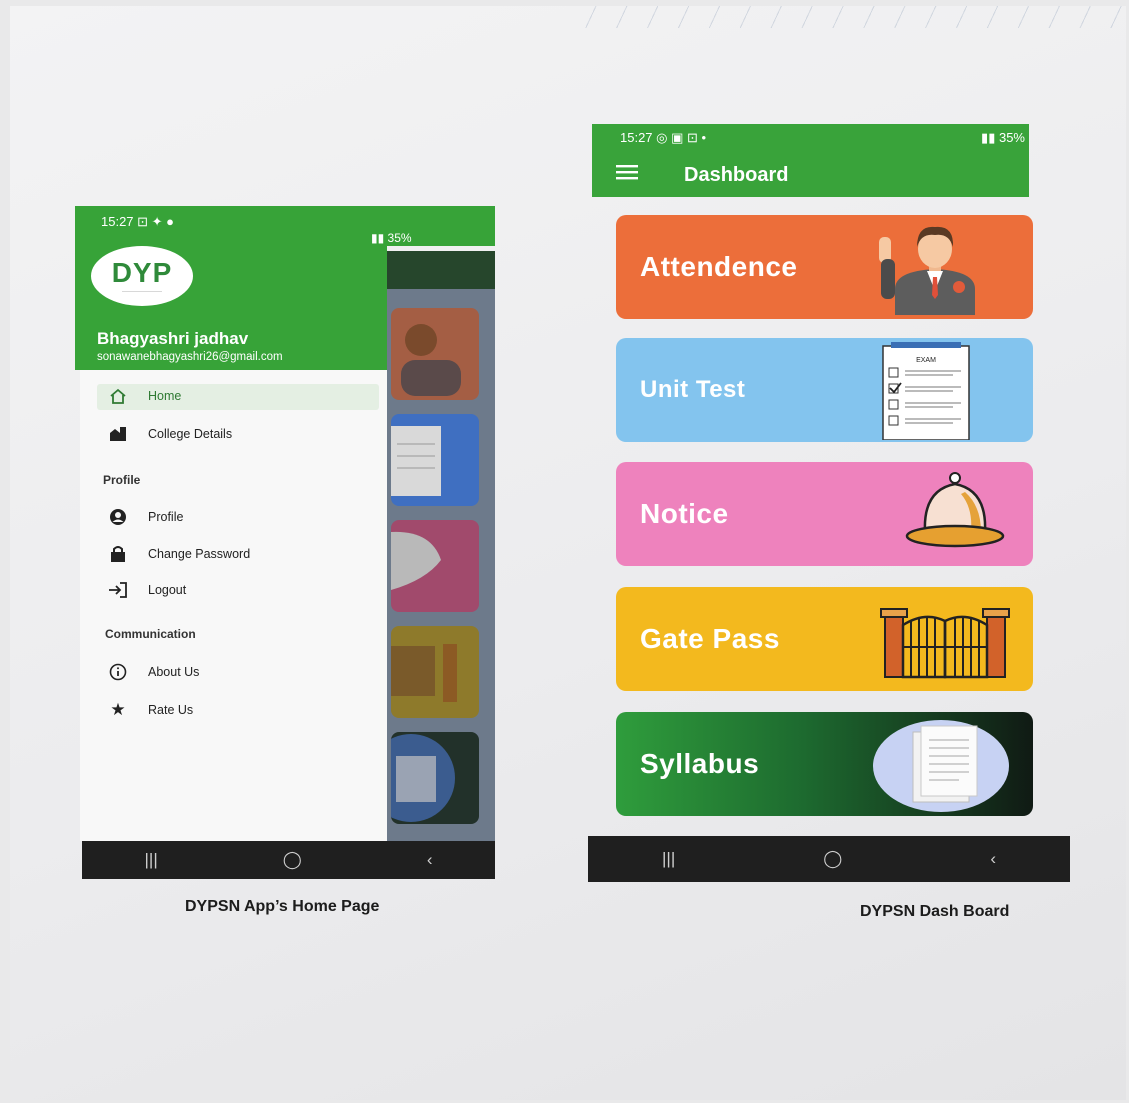  Describe the element at coordinates (118, 709) in the screenshot. I see `star-icon: ★` at that location.